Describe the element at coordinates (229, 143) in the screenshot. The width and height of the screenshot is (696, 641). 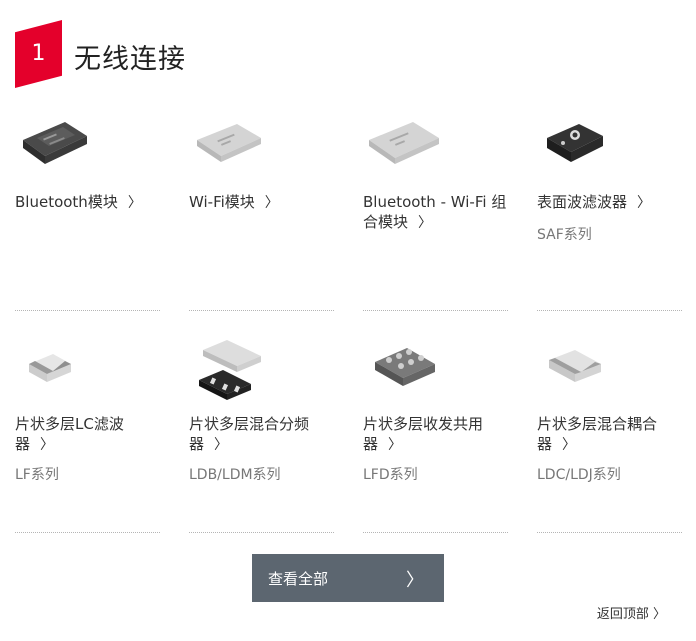
I see `wifi-module-icon` at that location.